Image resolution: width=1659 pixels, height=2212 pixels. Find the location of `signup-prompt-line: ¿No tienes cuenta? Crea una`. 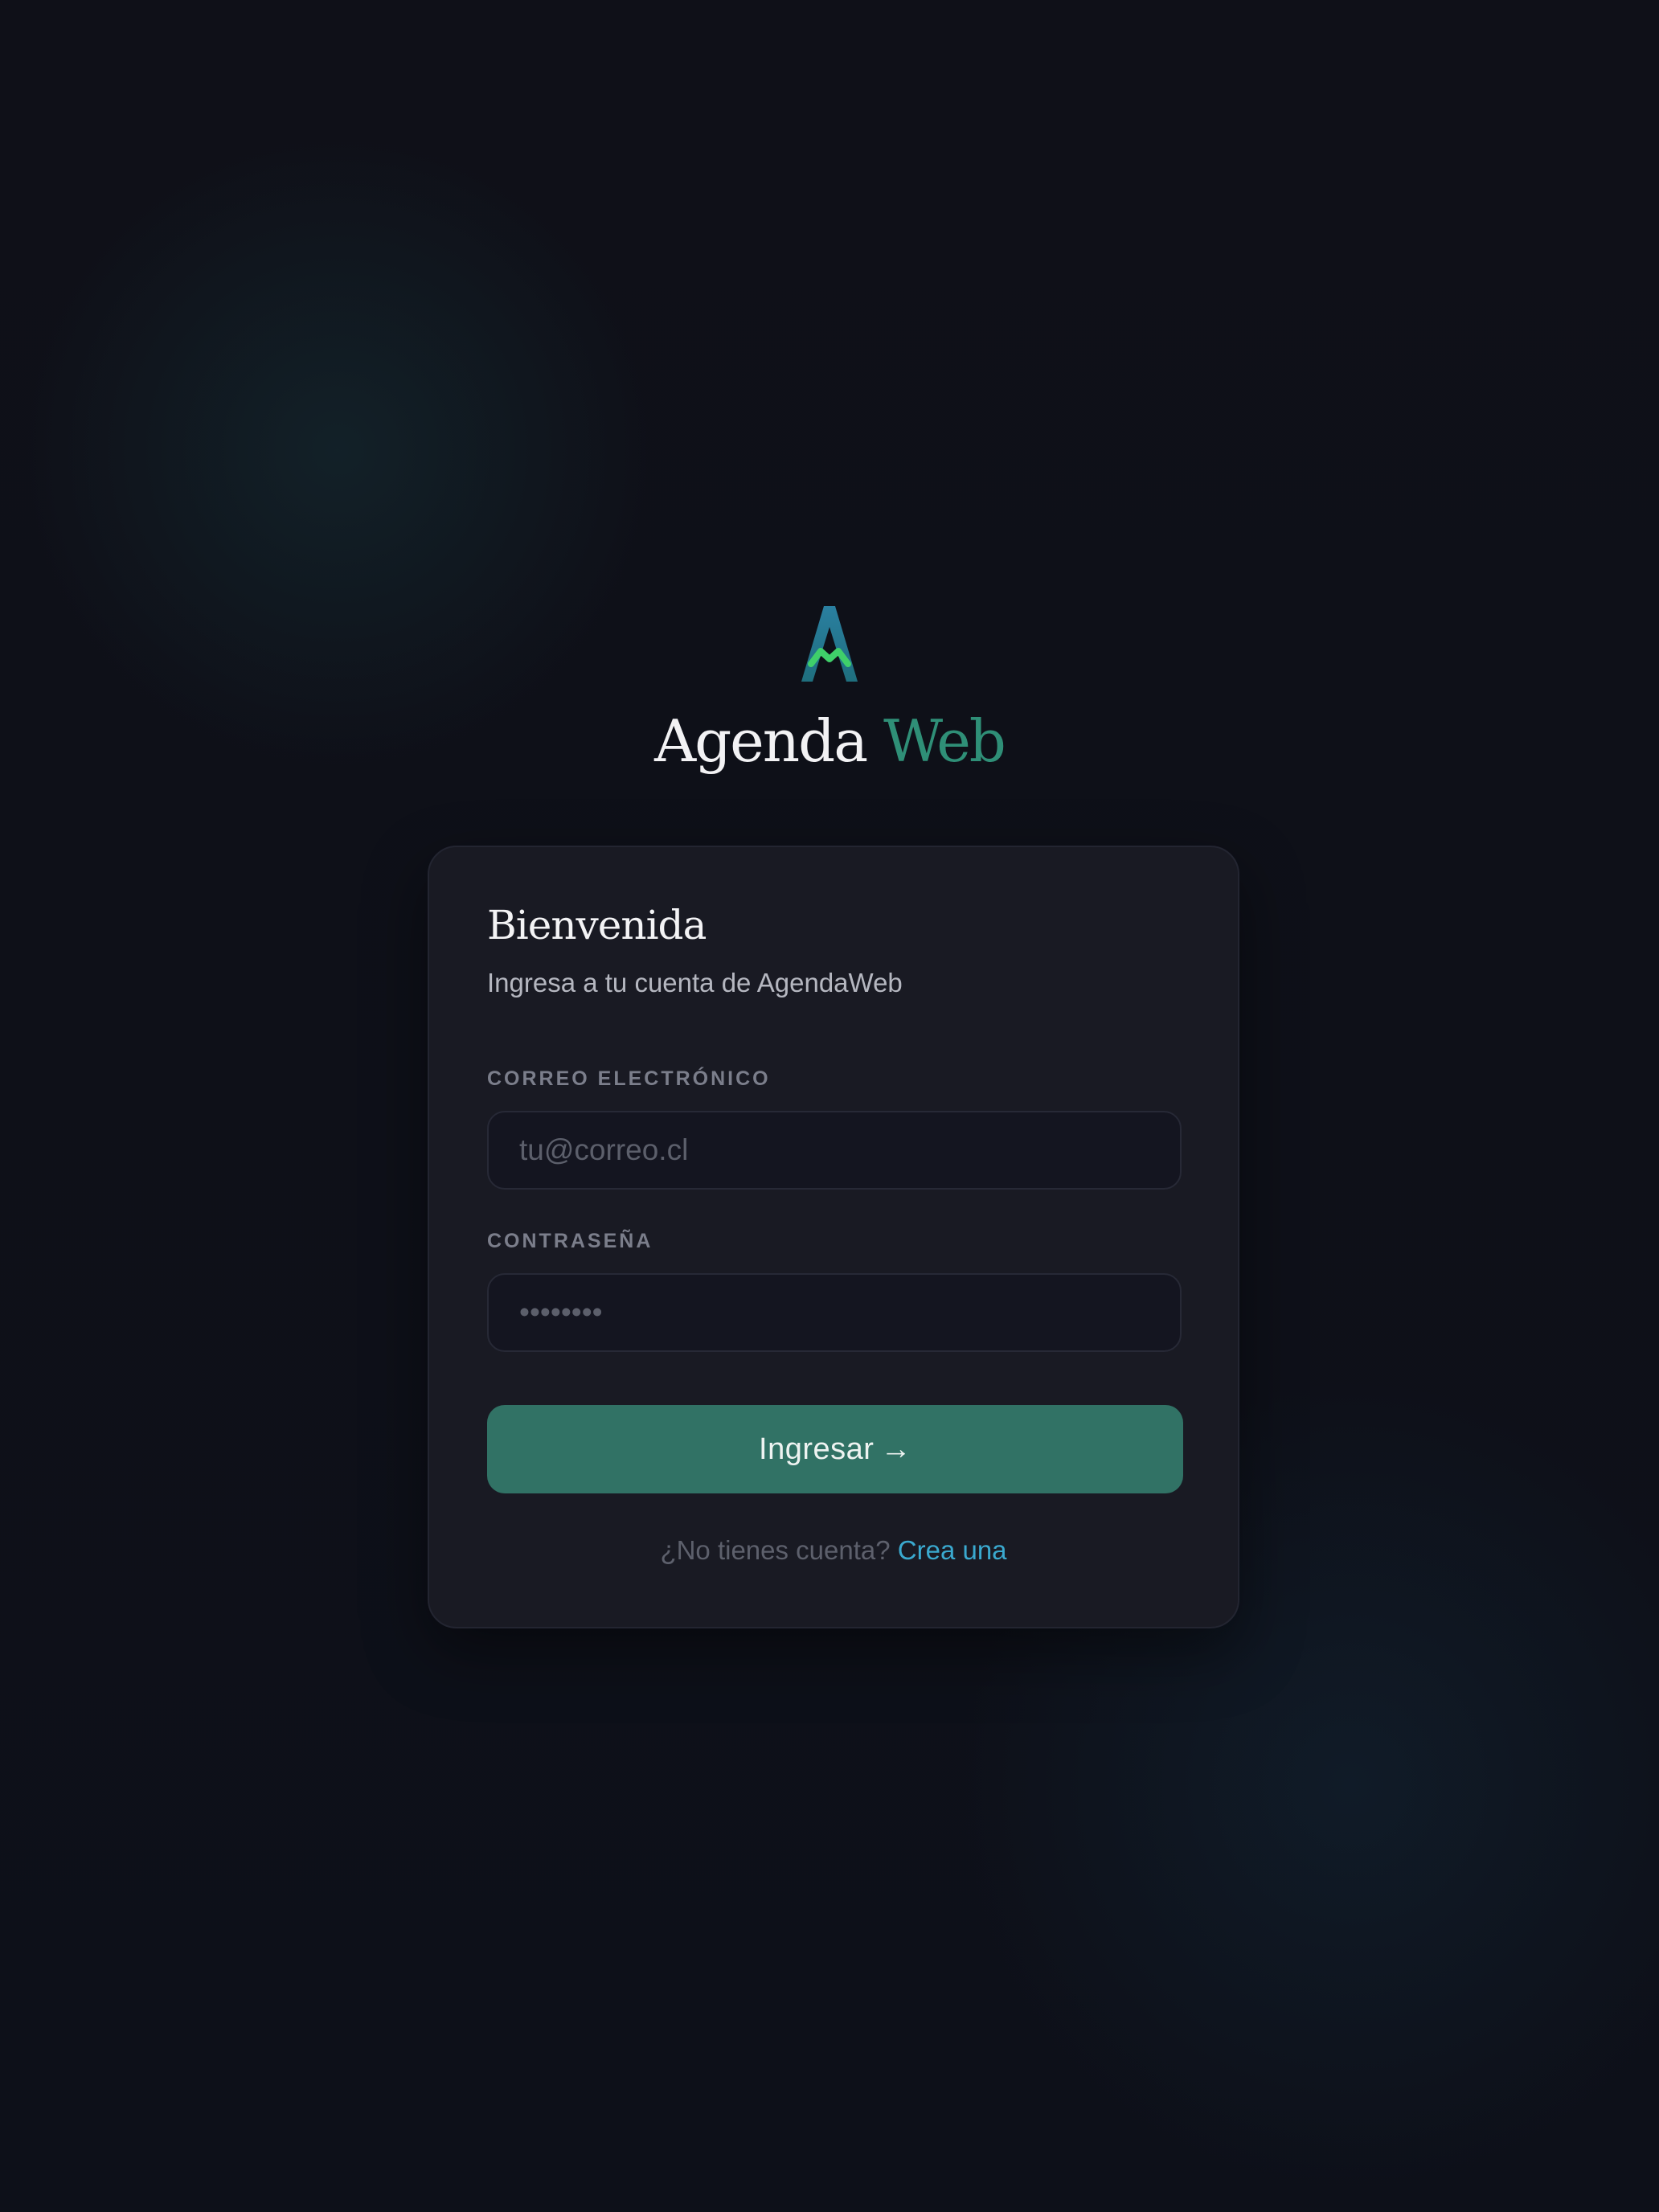

signup-prompt-line: ¿No tienes cuenta? Crea una is located at coordinates (833, 1550).